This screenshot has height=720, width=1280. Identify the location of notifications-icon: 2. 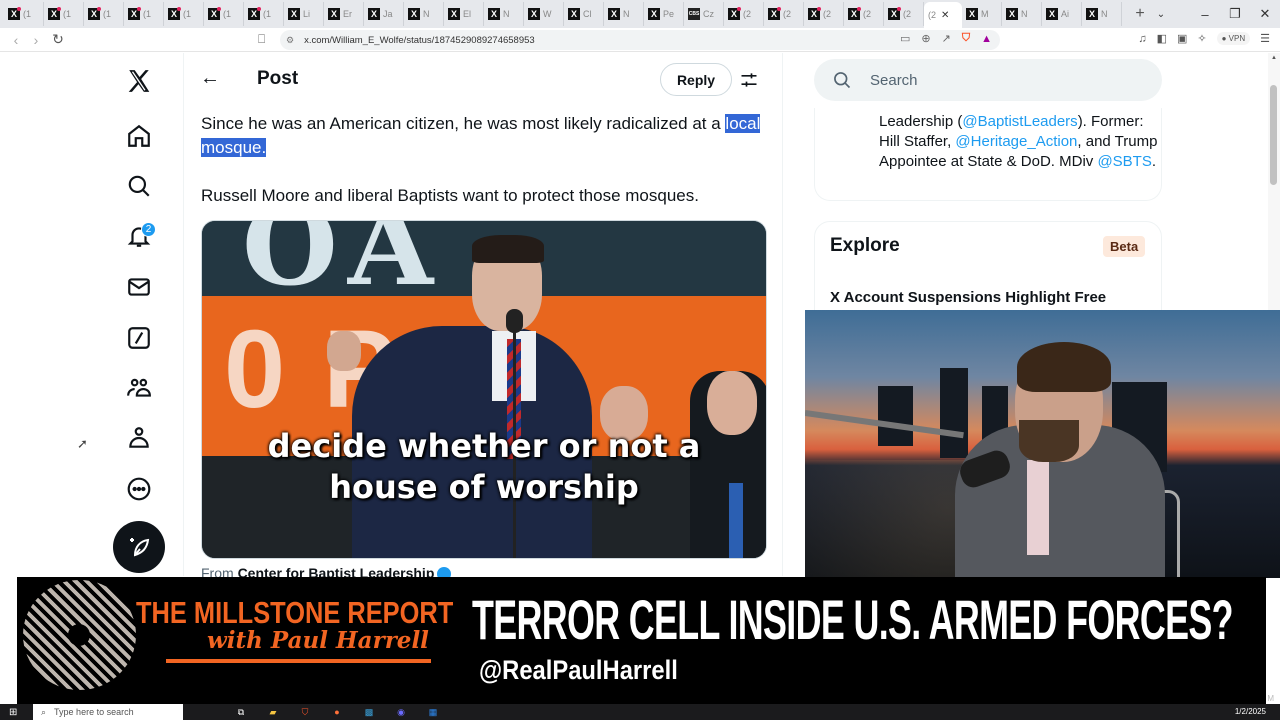
(139, 236).